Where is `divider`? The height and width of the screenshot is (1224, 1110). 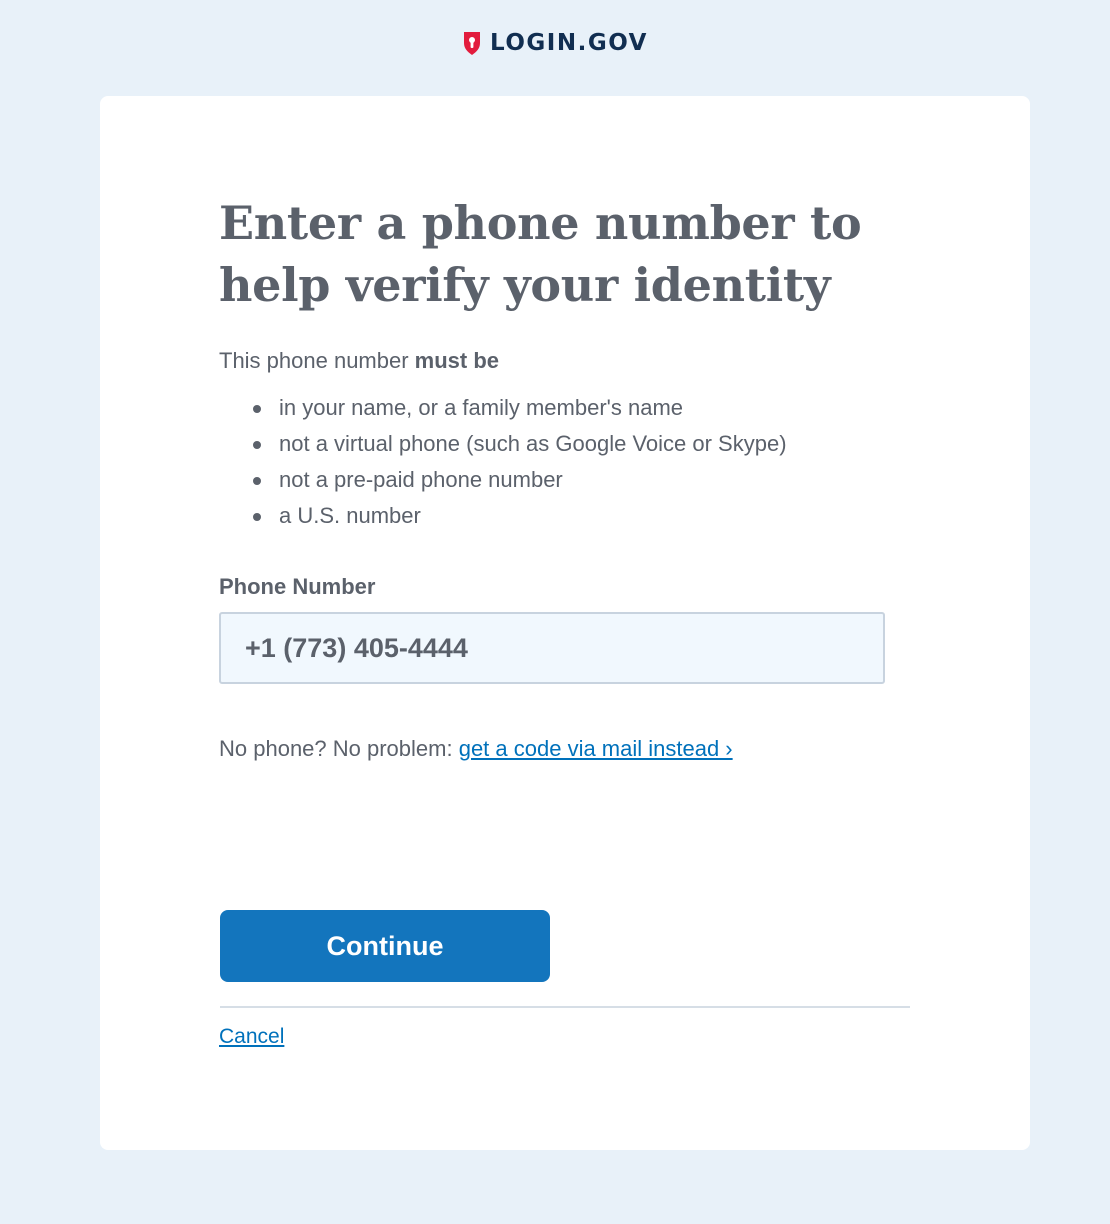 divider is located at coordinates (565, 1007).